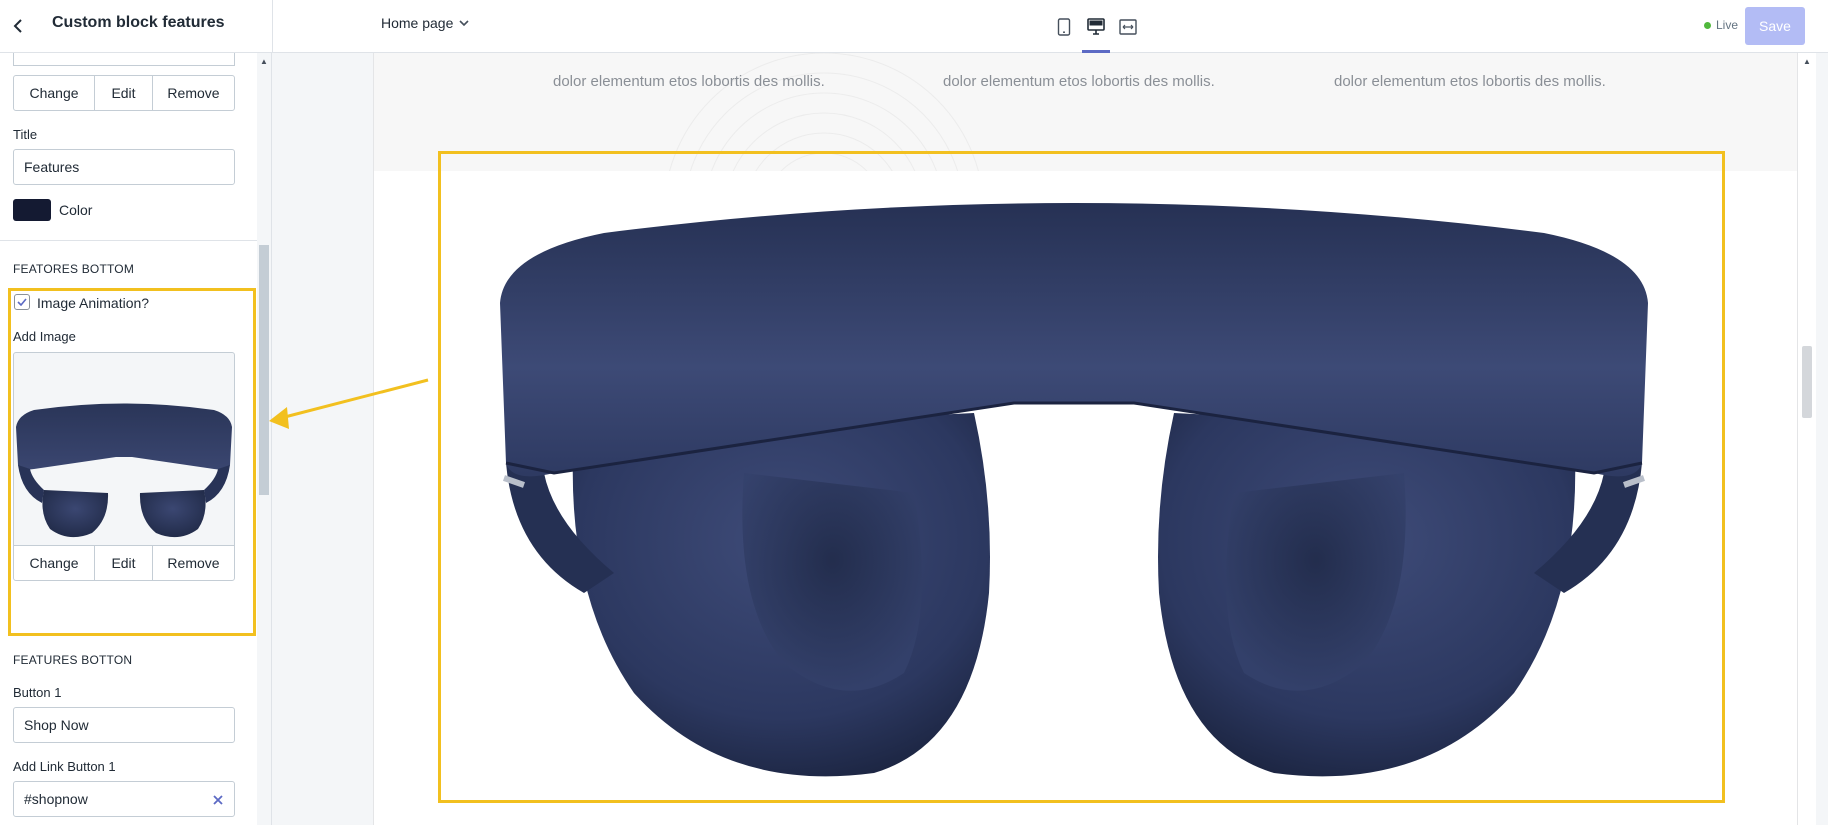 This screenshot has height=825, width=1828. Describe the element at coordinates (193, 563) in the screenshot. I see `remove-feature-image-button: Remove` at that location.